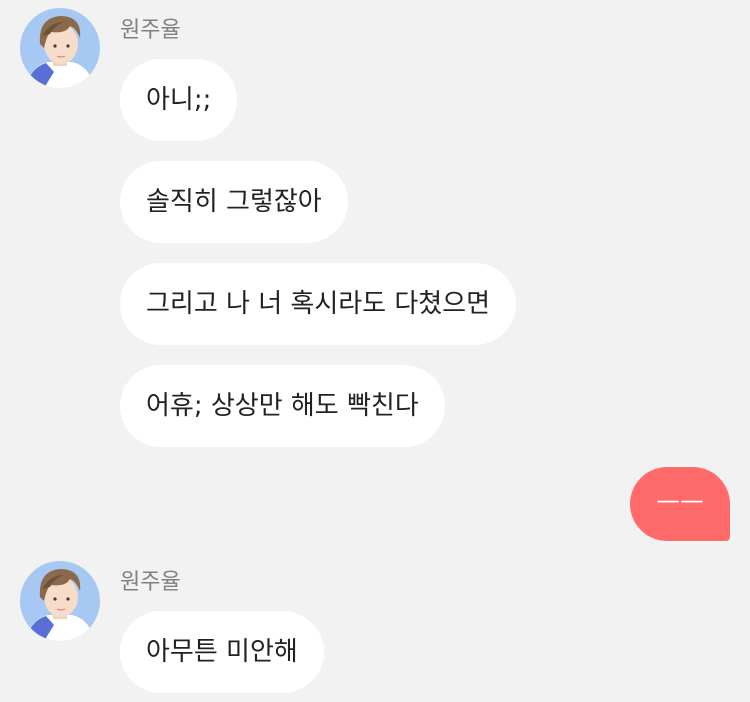 The width and height of the screenshot is (750, 702). Describe the element at coordinates (282, 406) in the screenshot. I see `message-bubble: 어휴; 상상만 해도 빡친다` at that location.